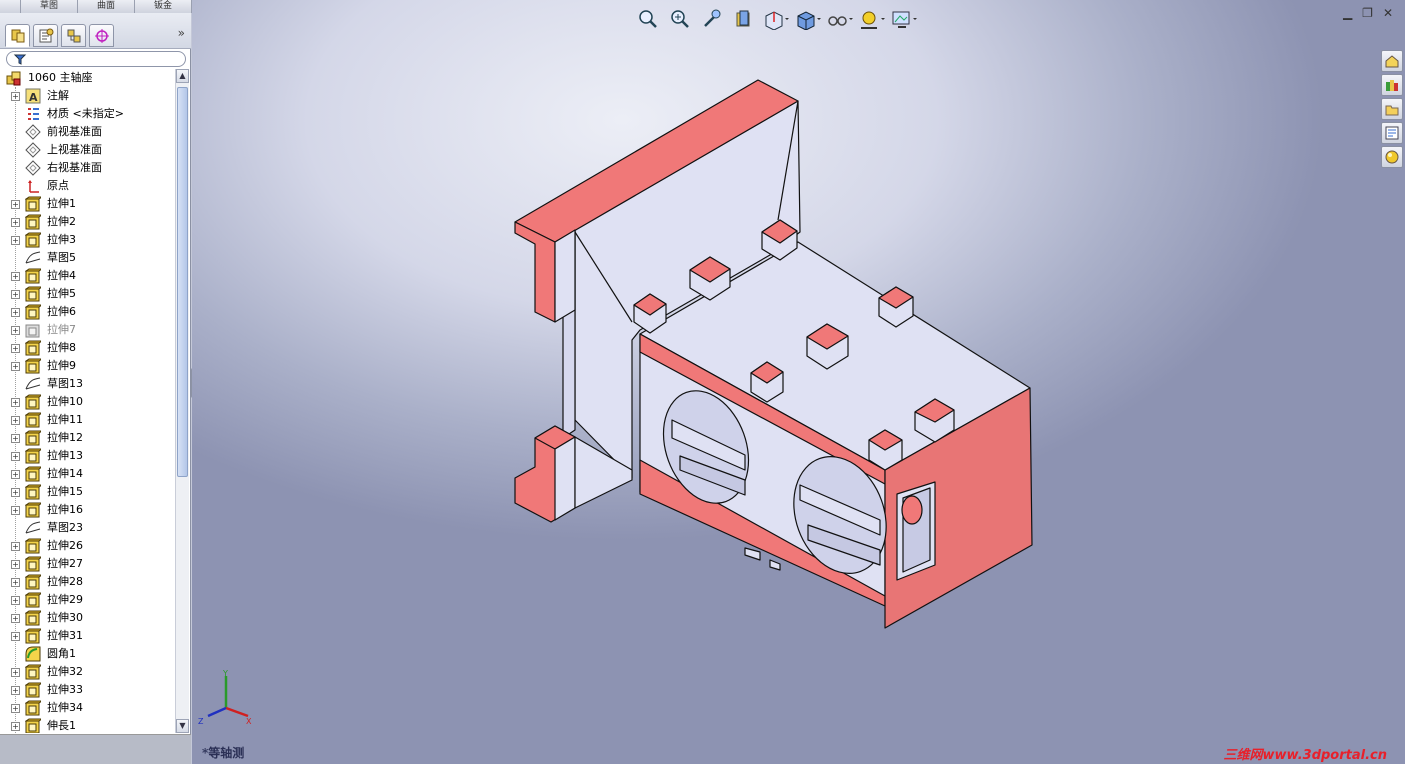  I want to click on view-orientation-button, so click(776, 19).